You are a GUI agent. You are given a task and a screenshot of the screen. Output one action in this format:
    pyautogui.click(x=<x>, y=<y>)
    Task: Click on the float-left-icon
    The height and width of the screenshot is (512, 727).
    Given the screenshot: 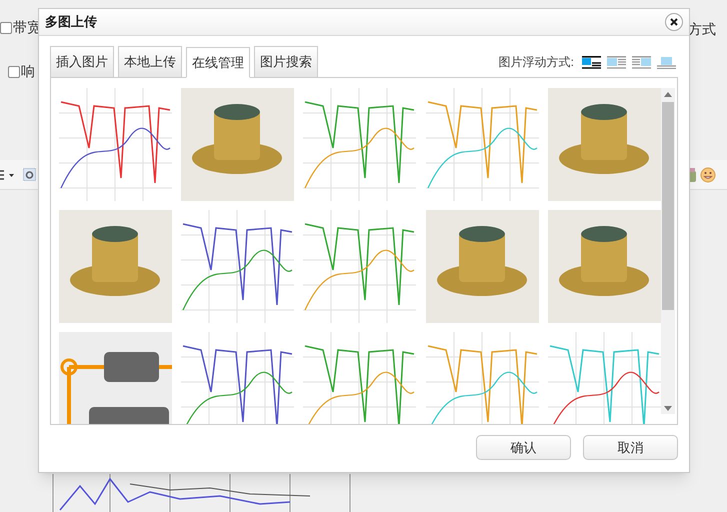 What is the action you would take?
    pyautogui.click(x=616, y=62)
    